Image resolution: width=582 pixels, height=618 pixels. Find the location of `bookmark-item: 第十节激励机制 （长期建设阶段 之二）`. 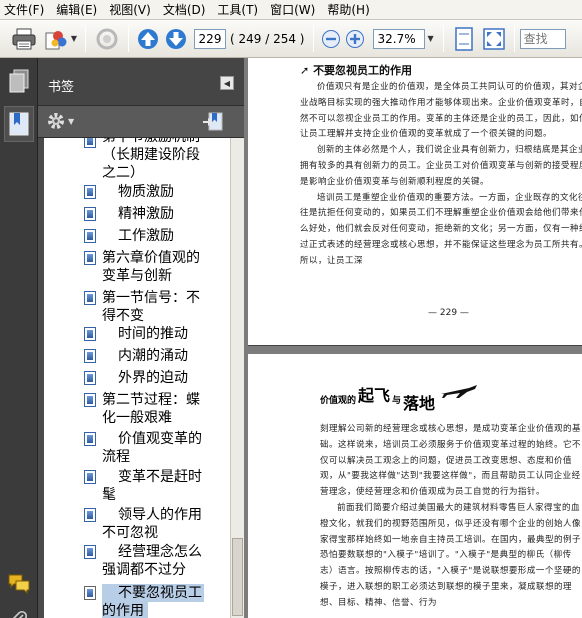

bookmark-item: 第十节激励机制 （长期建设阶段 之二） is located at coordinates (137, 160).